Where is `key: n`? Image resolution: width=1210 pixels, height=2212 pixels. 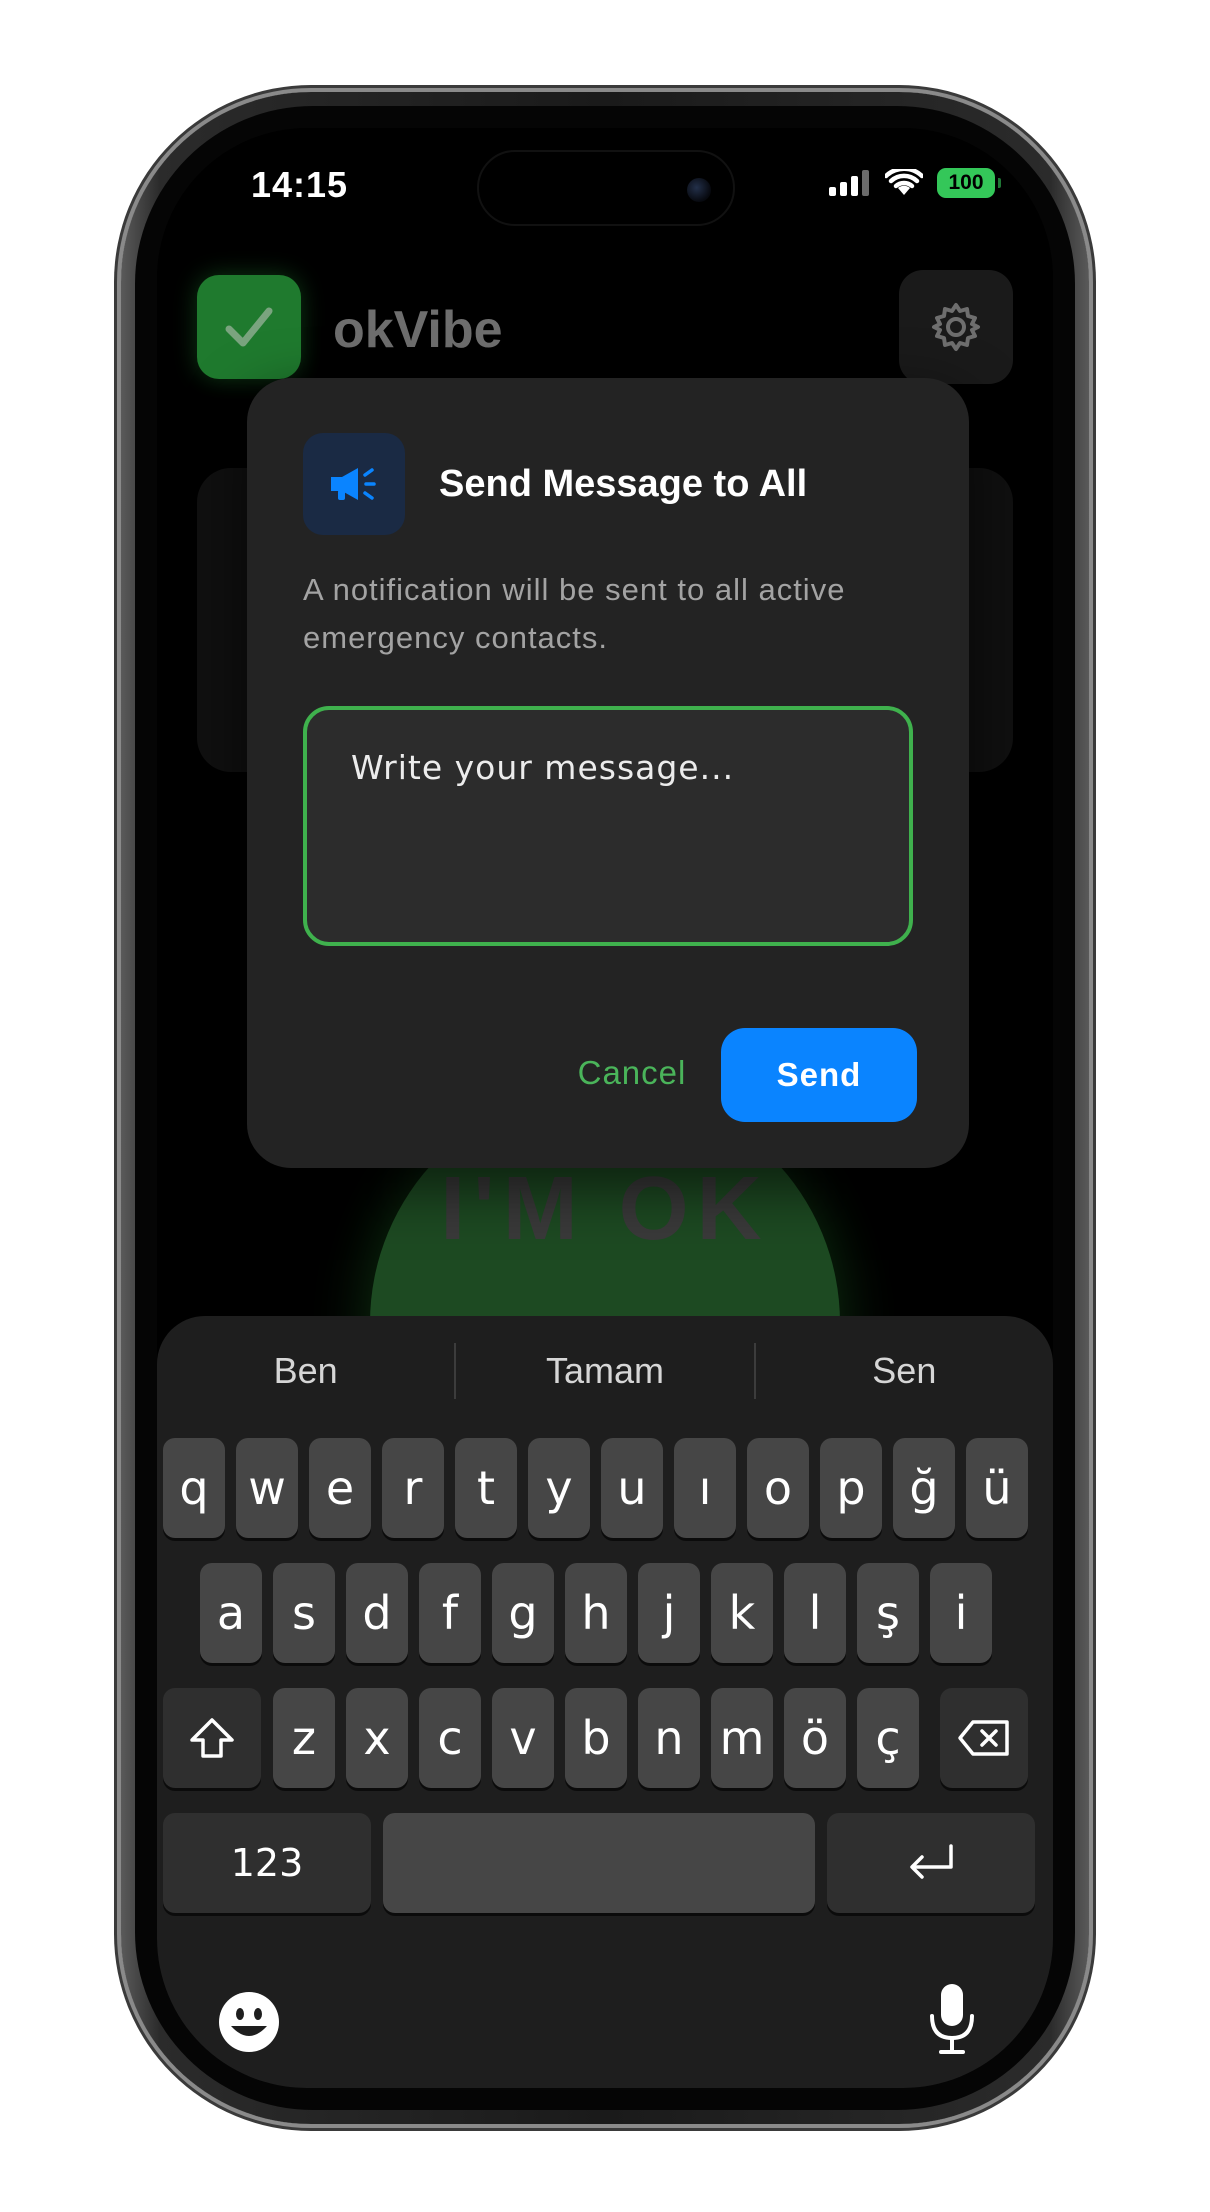
key: n is located at coordinates (669, 1738).